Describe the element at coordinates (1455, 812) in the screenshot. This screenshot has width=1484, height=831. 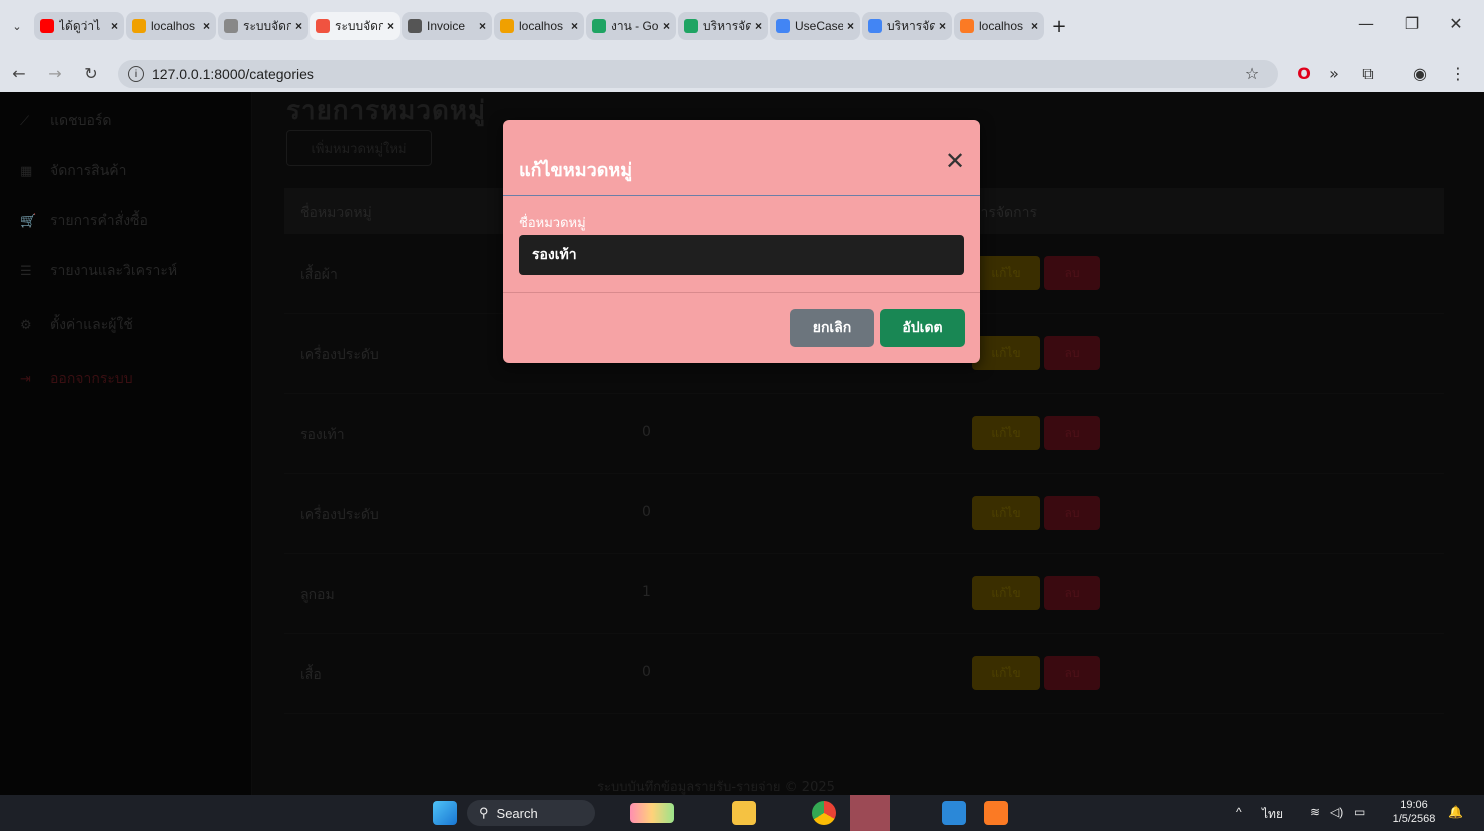
I see `notification-icon: 🔔` at that location.